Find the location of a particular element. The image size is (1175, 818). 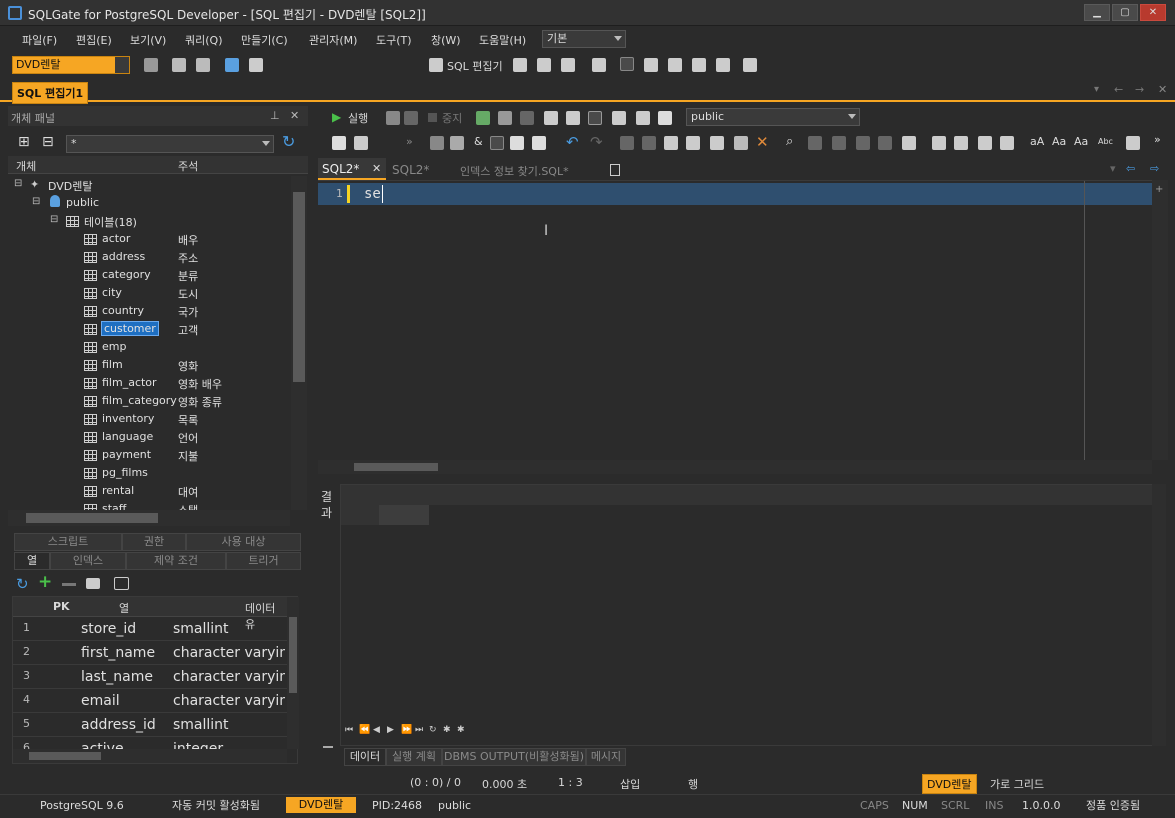

disconnect-icon is located at coordinates (151, 65).